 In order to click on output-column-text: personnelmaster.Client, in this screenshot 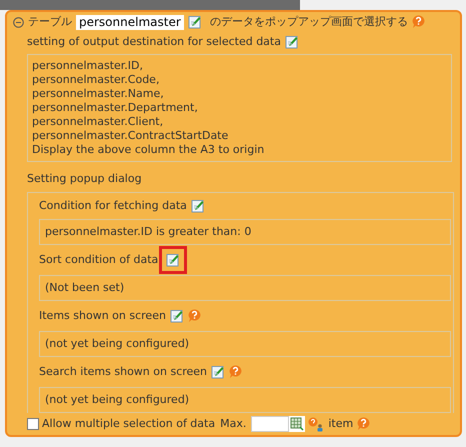, I will do `click(98, 122)`.